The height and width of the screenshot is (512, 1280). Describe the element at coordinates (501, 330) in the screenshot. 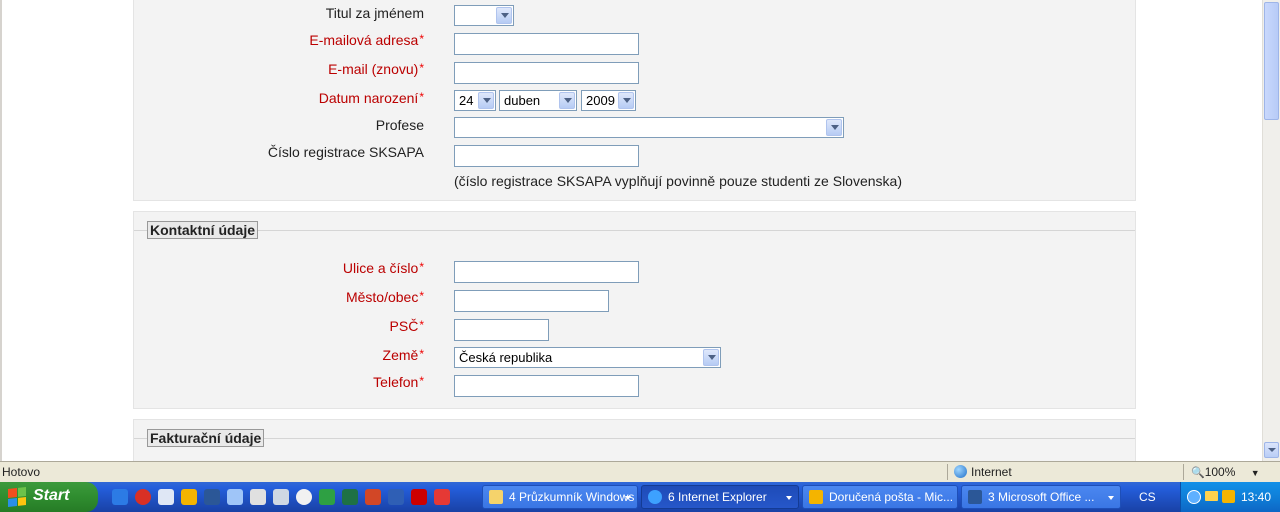

I see `zip-field` at that location.